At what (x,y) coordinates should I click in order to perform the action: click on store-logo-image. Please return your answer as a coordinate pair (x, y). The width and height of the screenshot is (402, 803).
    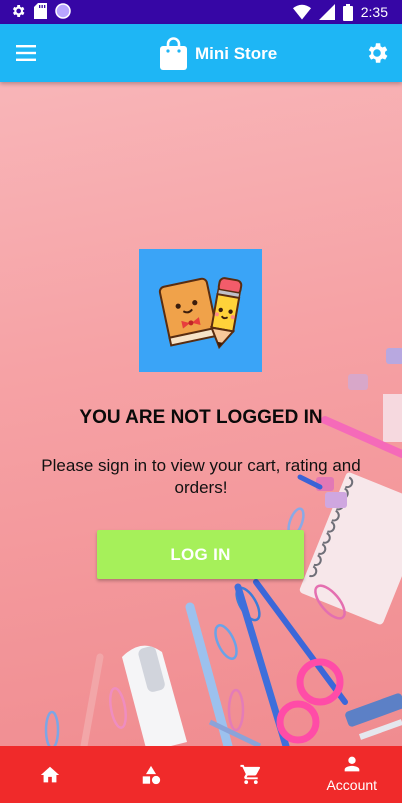
    Looking at the image, I should click on (200, 310).